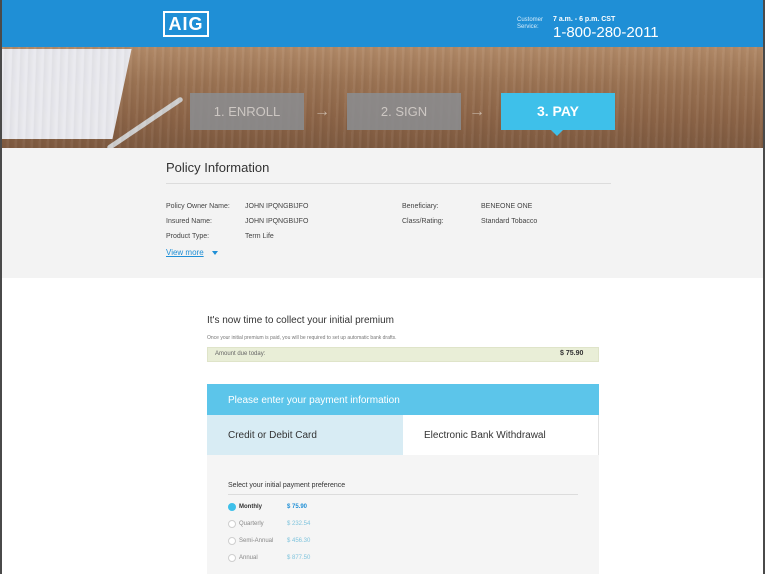 This screenshot has width=765, height=574. I want to click on radio-annual, so click(232, 558).